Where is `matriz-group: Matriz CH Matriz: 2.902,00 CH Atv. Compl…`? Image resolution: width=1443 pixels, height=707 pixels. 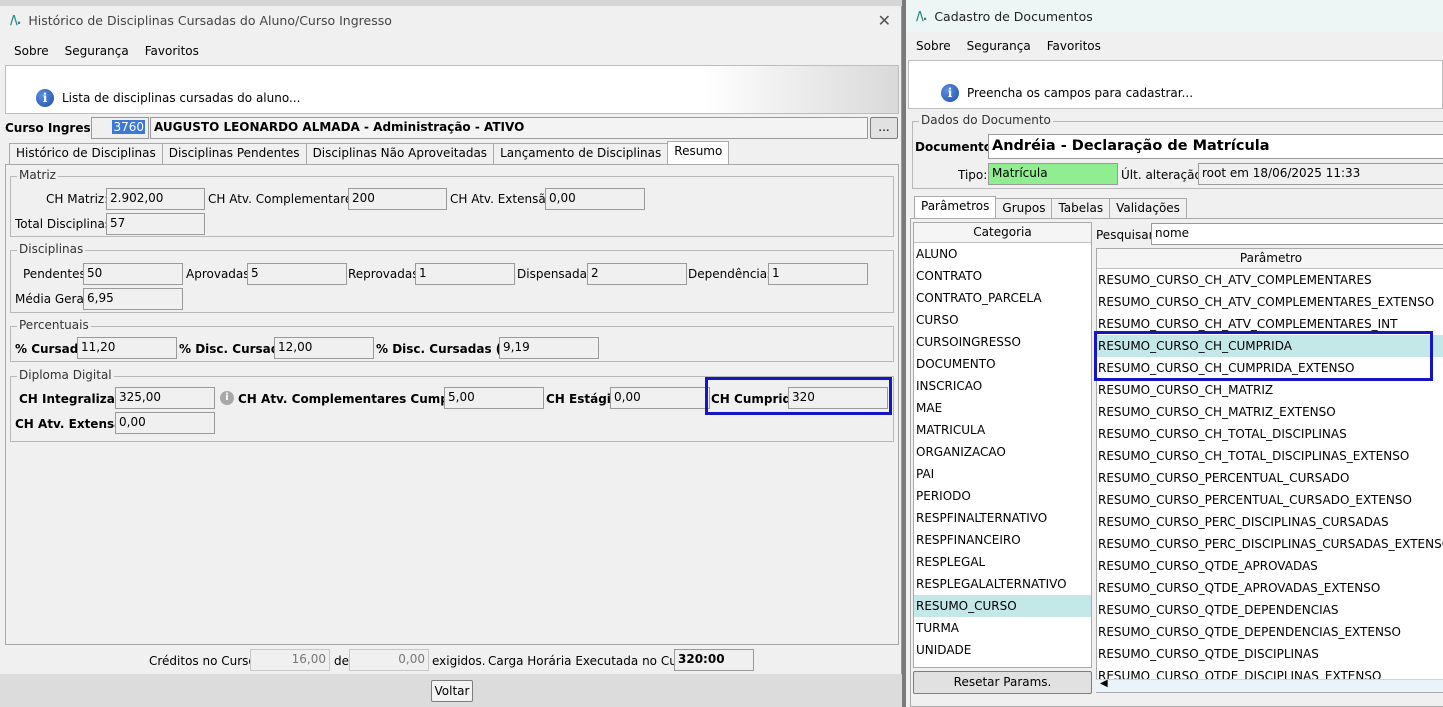
matriz-group: Matriz CH Matriz: 2.902,00 CH Atv. Compl… is located at coordinates (452, 202).